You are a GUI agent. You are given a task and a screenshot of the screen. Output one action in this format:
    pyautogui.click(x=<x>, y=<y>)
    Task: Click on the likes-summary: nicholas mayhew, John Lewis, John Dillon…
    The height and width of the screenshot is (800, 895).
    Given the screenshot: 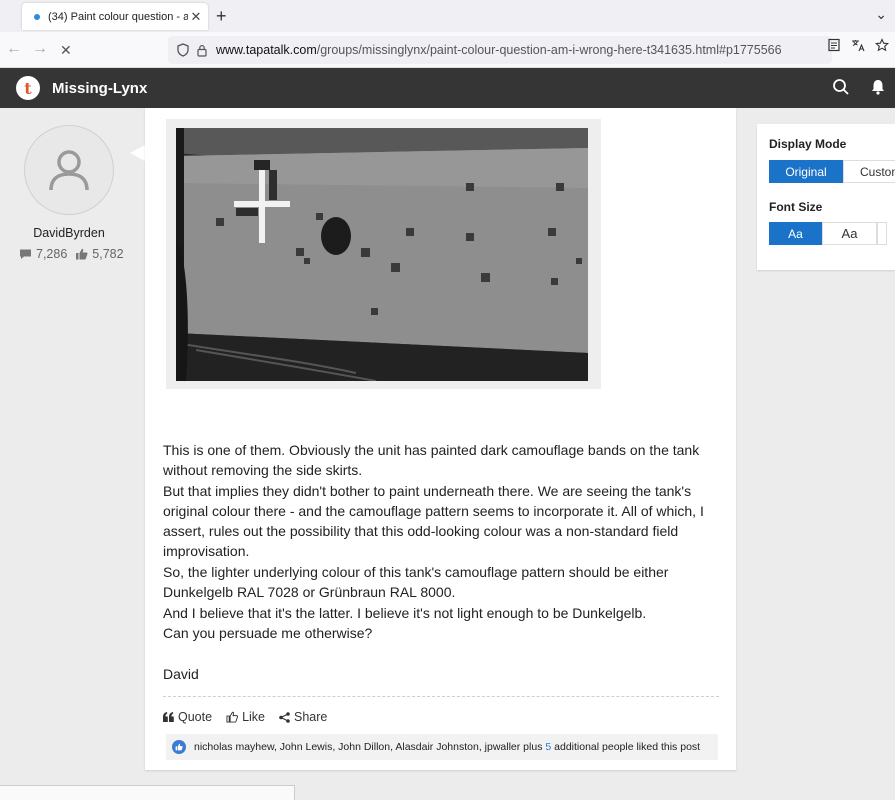 What is the action you would take?
    pyautogui.click(x=442, y=747)
    